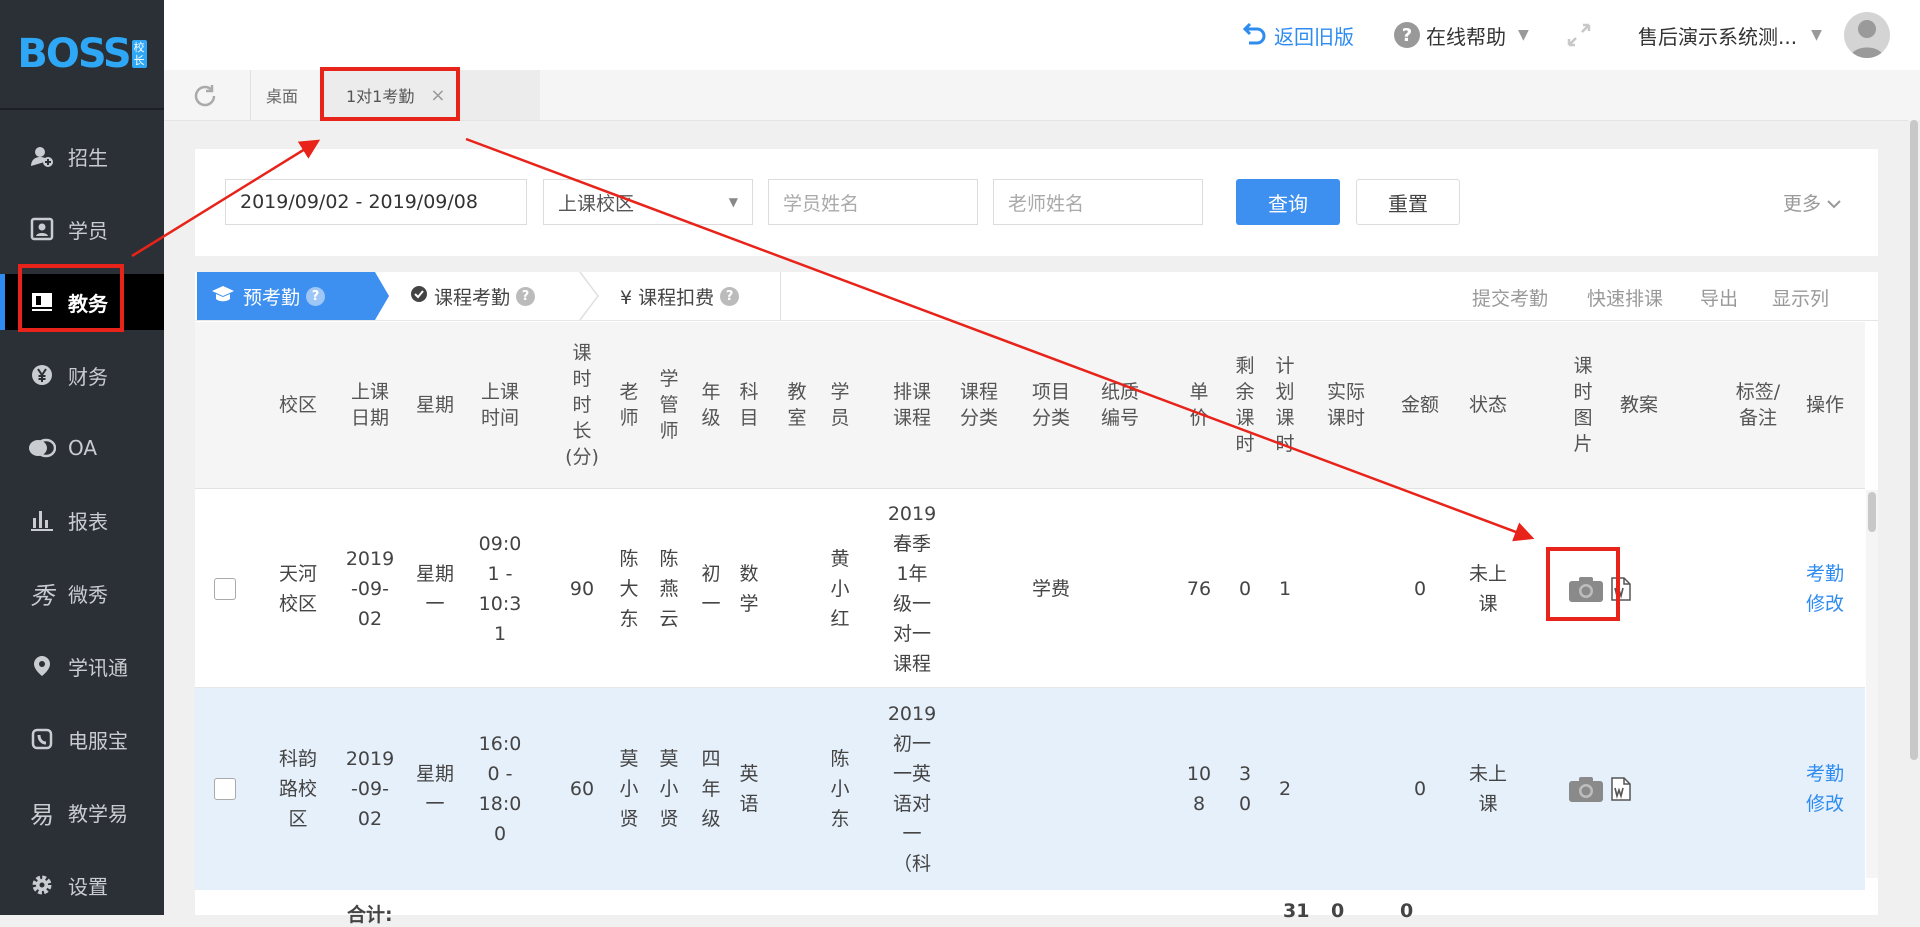  What do you see at coordinates (82, 448) in the screenshot?
I see `sidebar-item-oa: OA` at bounding box center [82, 448].